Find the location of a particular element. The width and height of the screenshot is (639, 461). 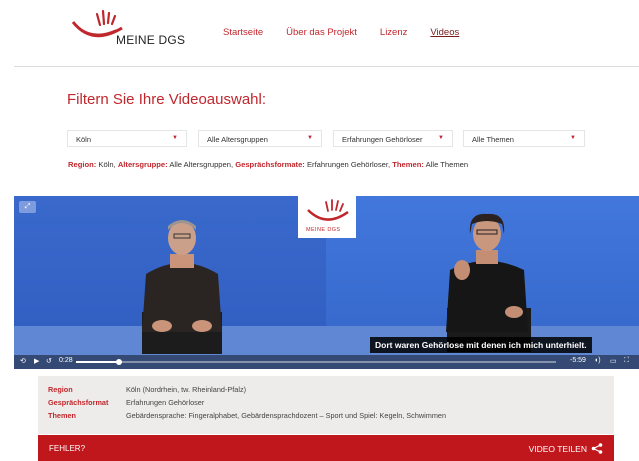

region-select: Köln ▼ is located at coordinates (127, 138).